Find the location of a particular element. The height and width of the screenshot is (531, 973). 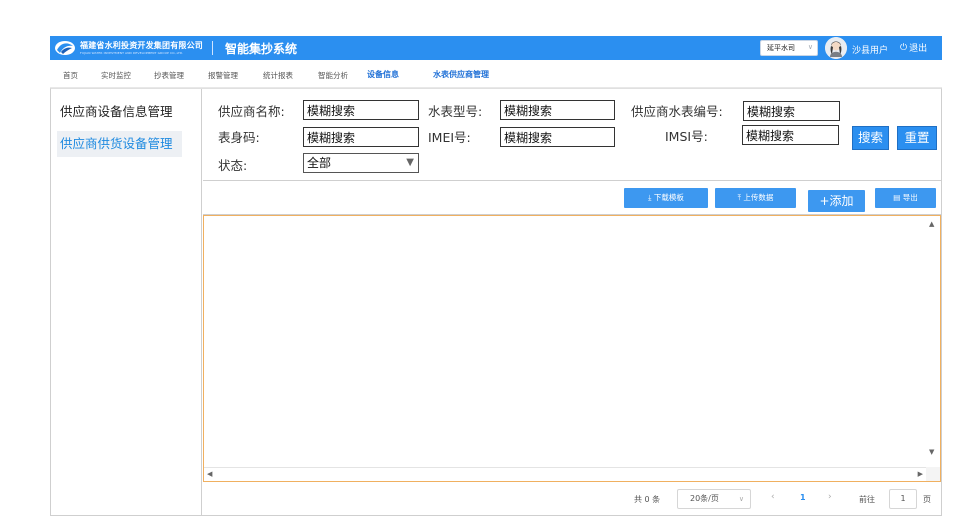

download-template-button: ⤓ 下载模板 is located at coordinates (666, 198).